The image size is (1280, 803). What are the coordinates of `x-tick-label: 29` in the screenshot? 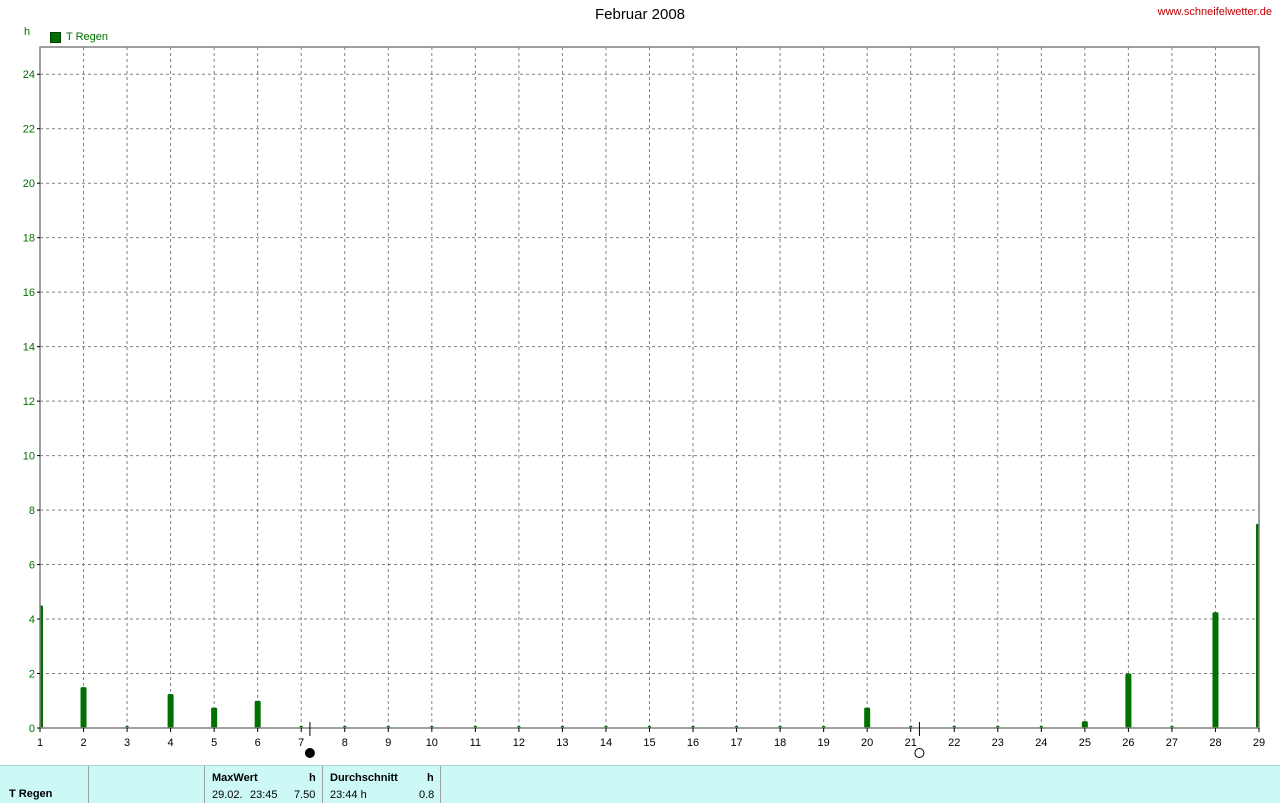 It's located at (1259, 743).